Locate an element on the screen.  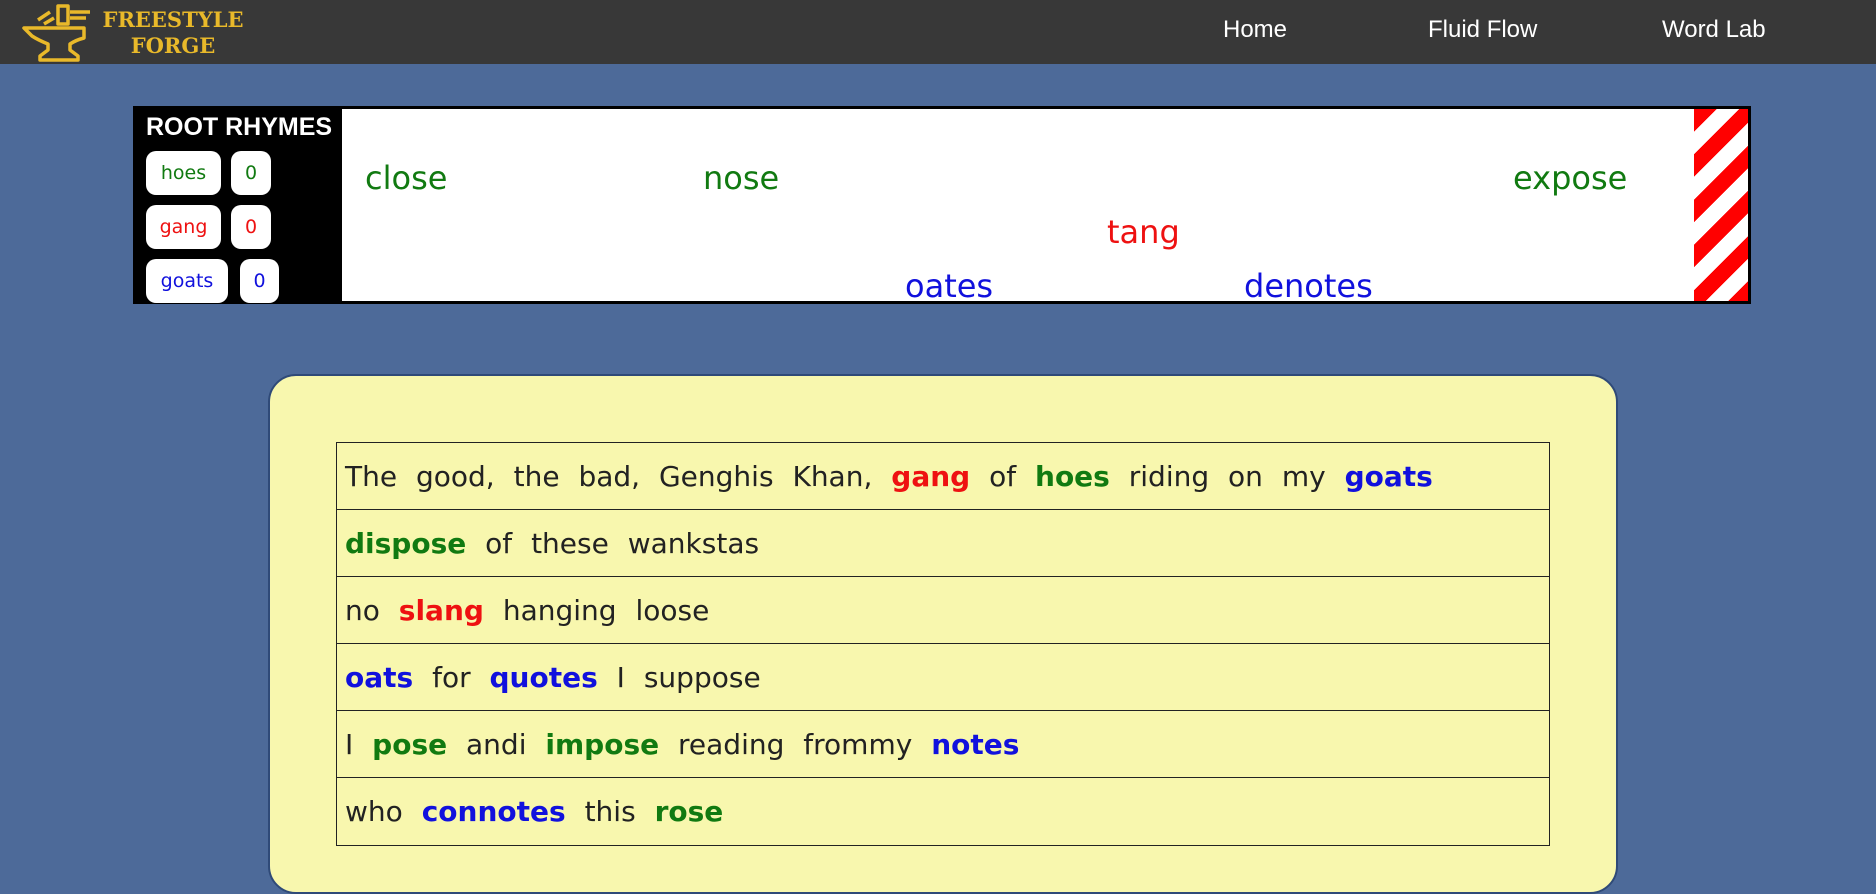
root-count-gang: 0 is located at coordinates (251, 227).